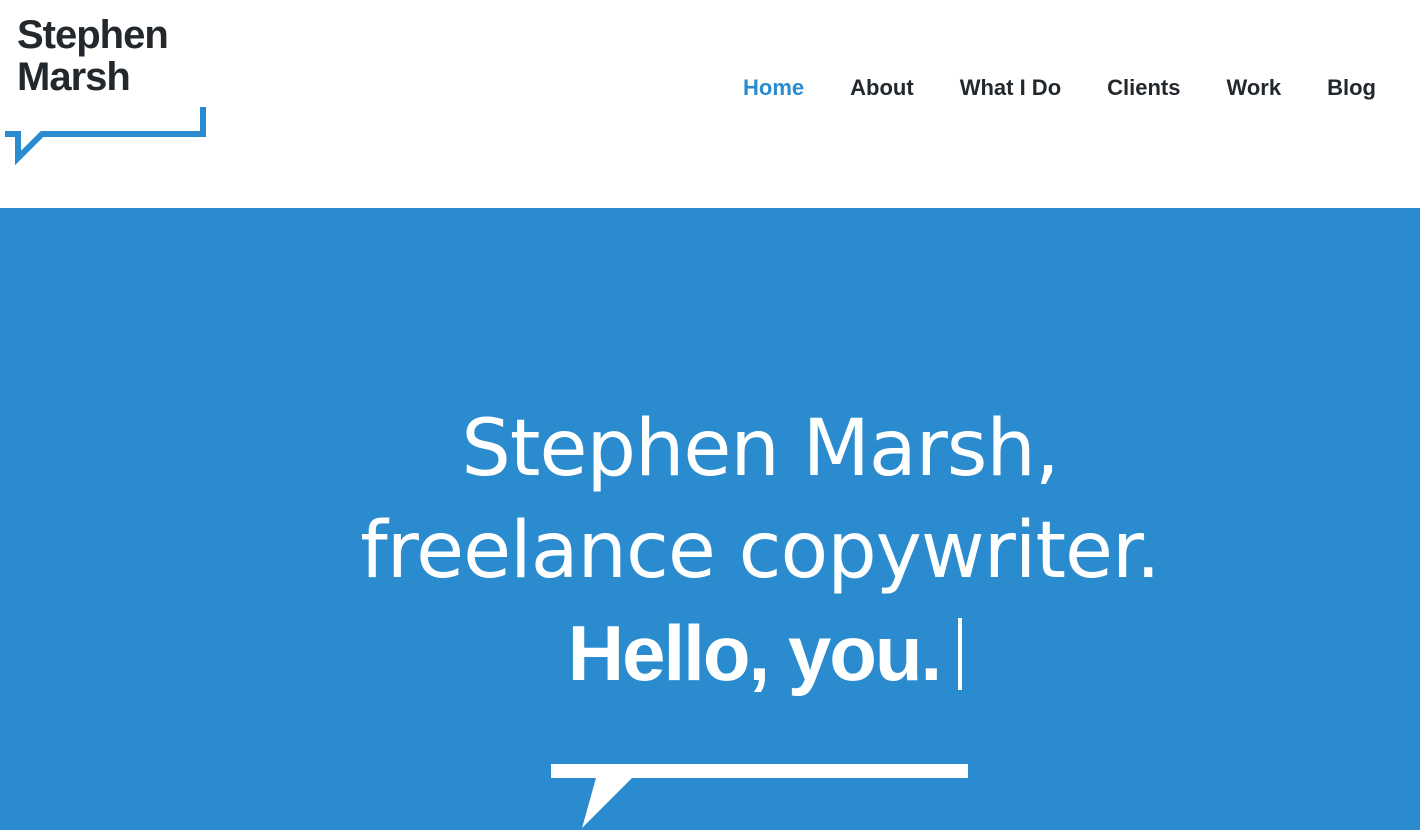 The width and height of the screenshot is (1420, 830). I want to click on nav-clients: Clients, so click(1143, 88).